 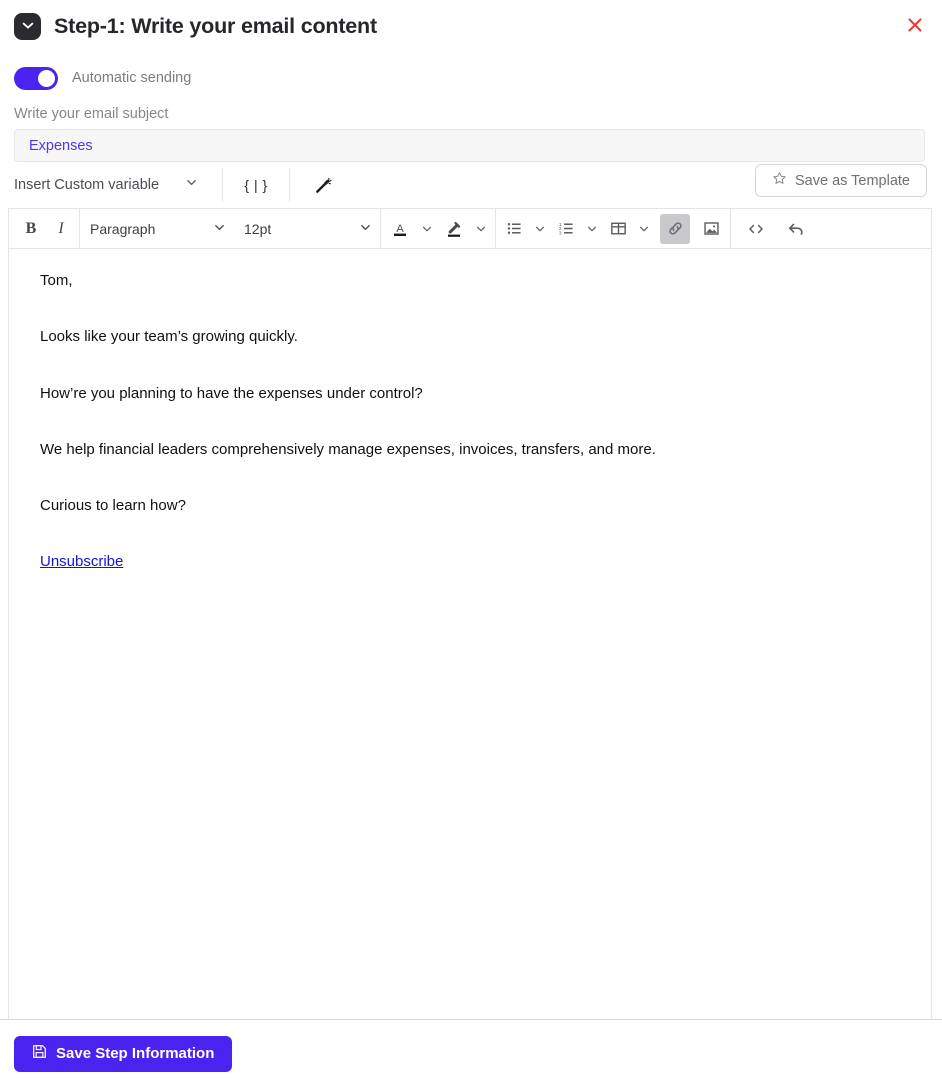 I want to click on insert-custom-variable-label: Insert Custom variable, so click(x=87, y=185).